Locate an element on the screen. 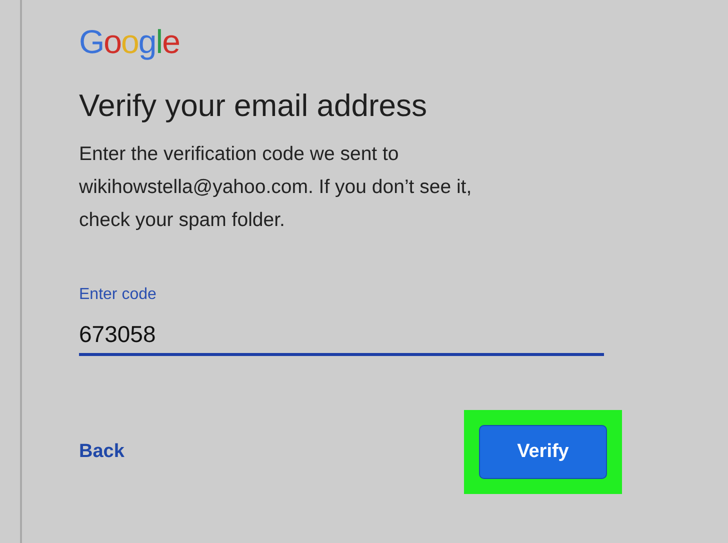  google-logo: Google is located at coordinates (129, 42).